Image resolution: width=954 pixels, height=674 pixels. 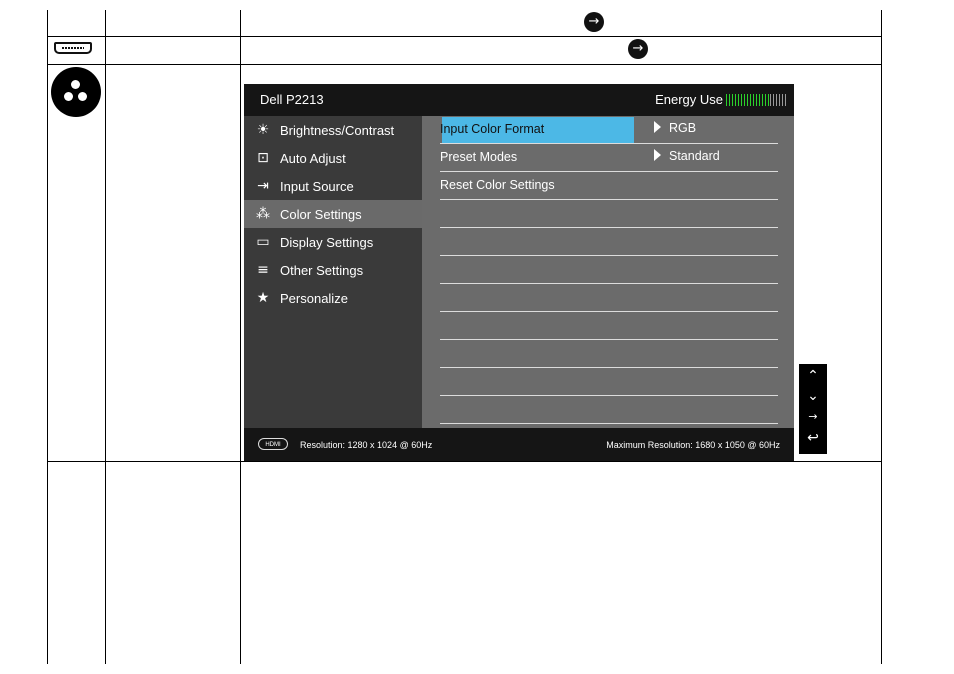 What do you see at coordinates (366, 445) in the screenshot?
I see `current-resolution: Resolution: 1280 x 1024 @ 60Hz` at bounding box center [366, 445].